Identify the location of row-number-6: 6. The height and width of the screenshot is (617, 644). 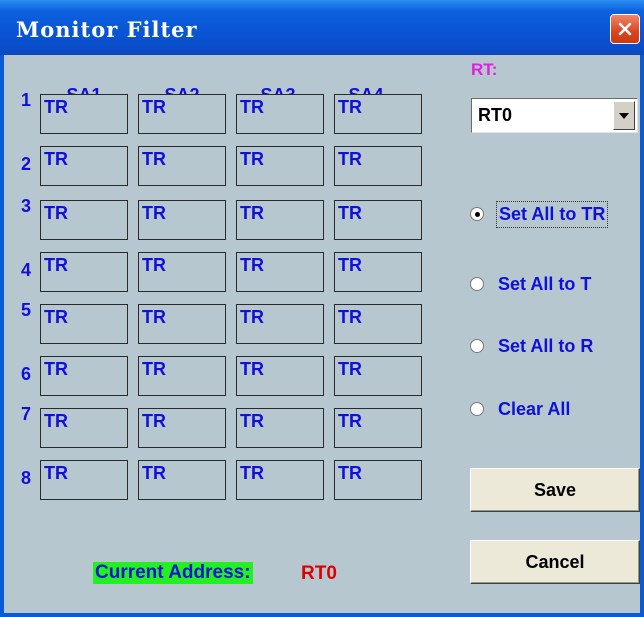
(25, 374).